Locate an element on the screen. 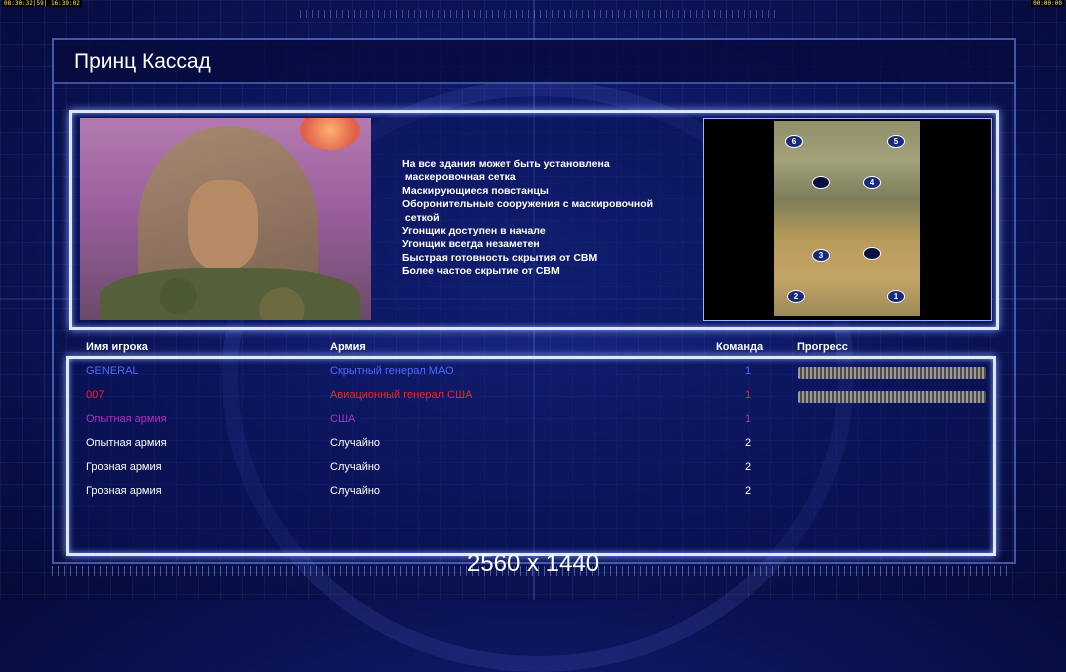 The height and width of the screenshot is (672, 1066). resolution-watermark: 2560 x 1440 is located at coordinates (533, 563).